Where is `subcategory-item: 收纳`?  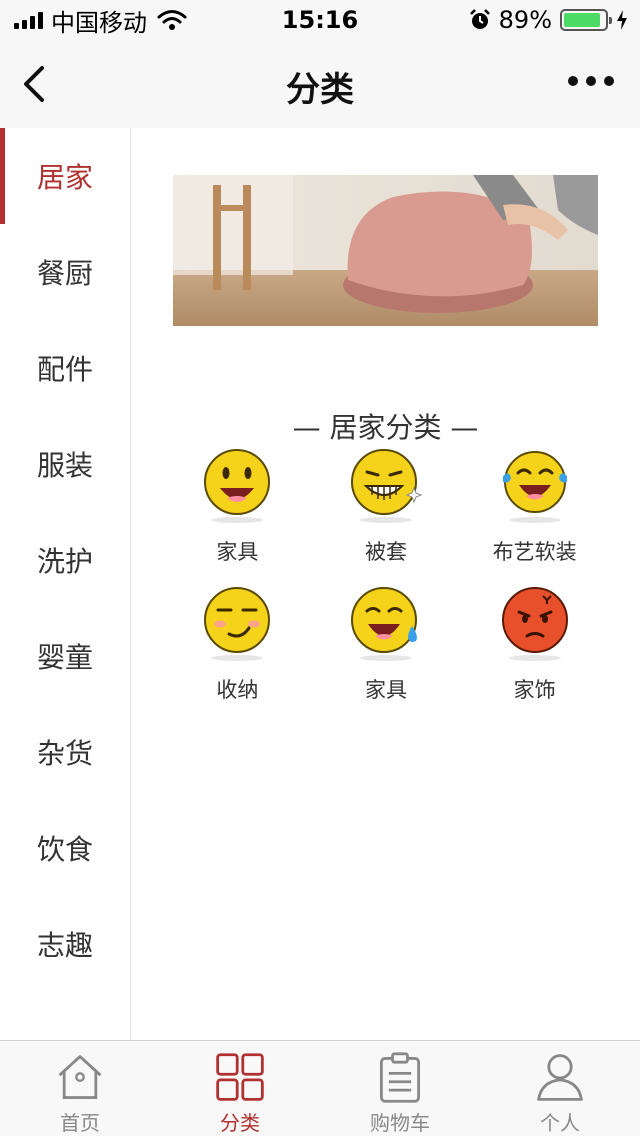
subcategory-item: 收纳 is located at coordinates (237, 645).